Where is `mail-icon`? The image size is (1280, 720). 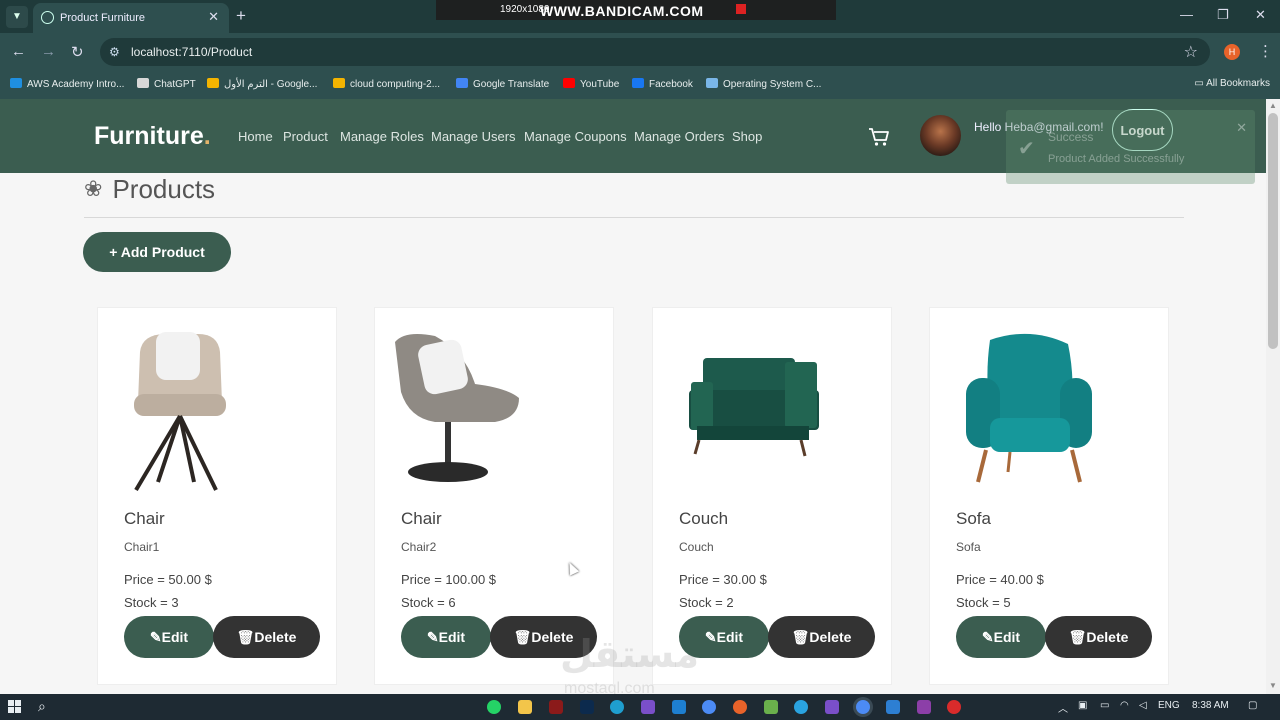
mail-icon is located at coordinates (893, 707).